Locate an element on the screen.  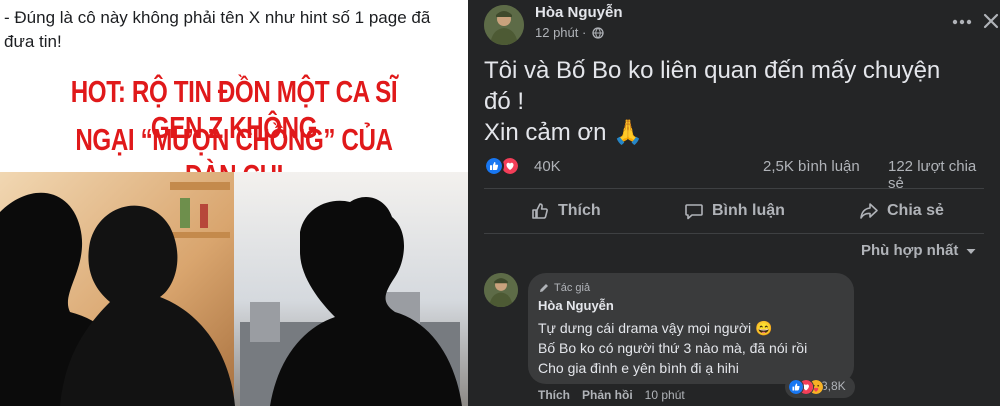
comment-actions: Thích Phản hồi 10 phút is located at coordinates (611, 395).